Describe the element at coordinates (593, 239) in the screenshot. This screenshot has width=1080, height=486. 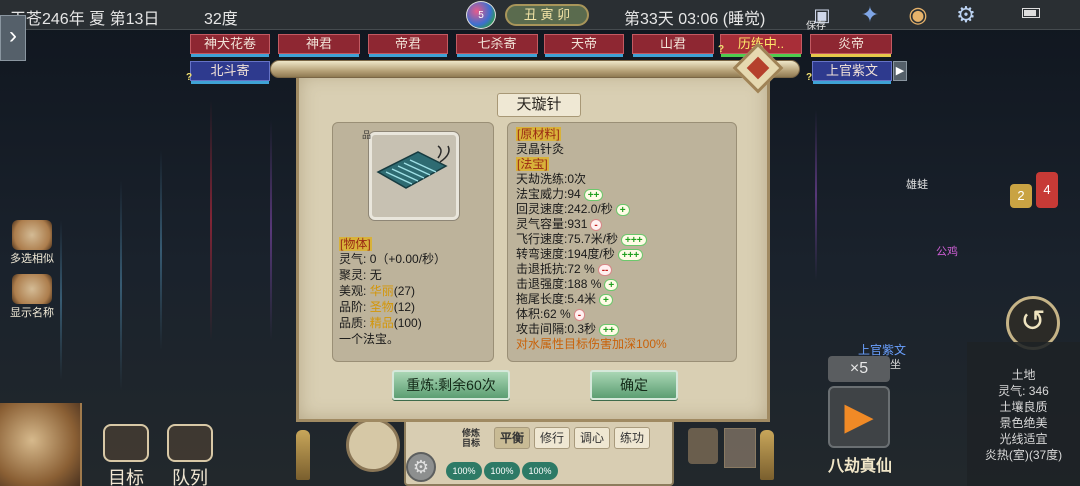
I see `fabao-stat-value: 75.7米/秒` at that location.